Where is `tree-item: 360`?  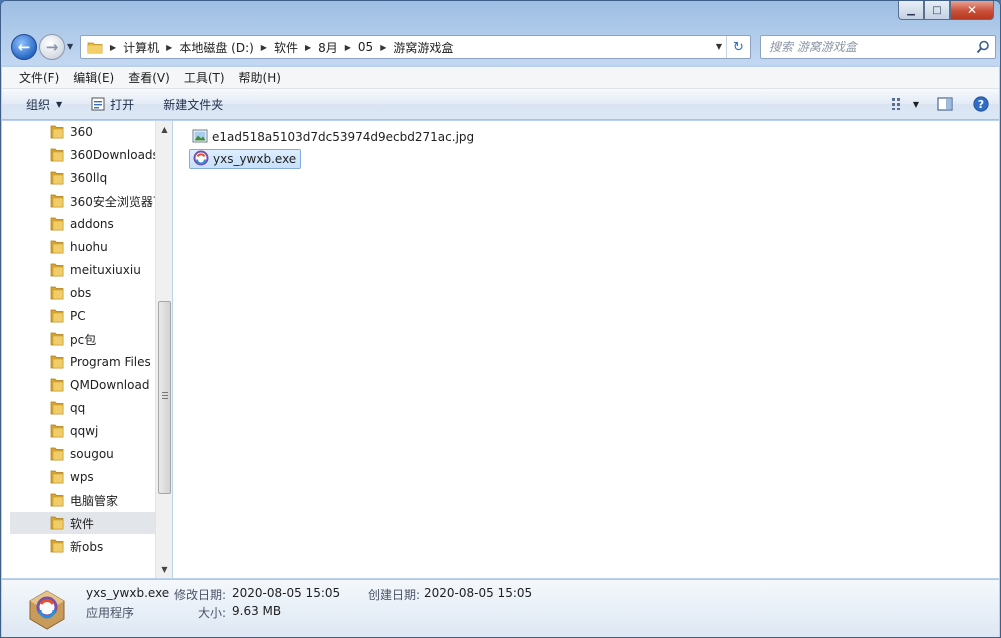 tree-item: 360 is located at coordinates (83, 132).